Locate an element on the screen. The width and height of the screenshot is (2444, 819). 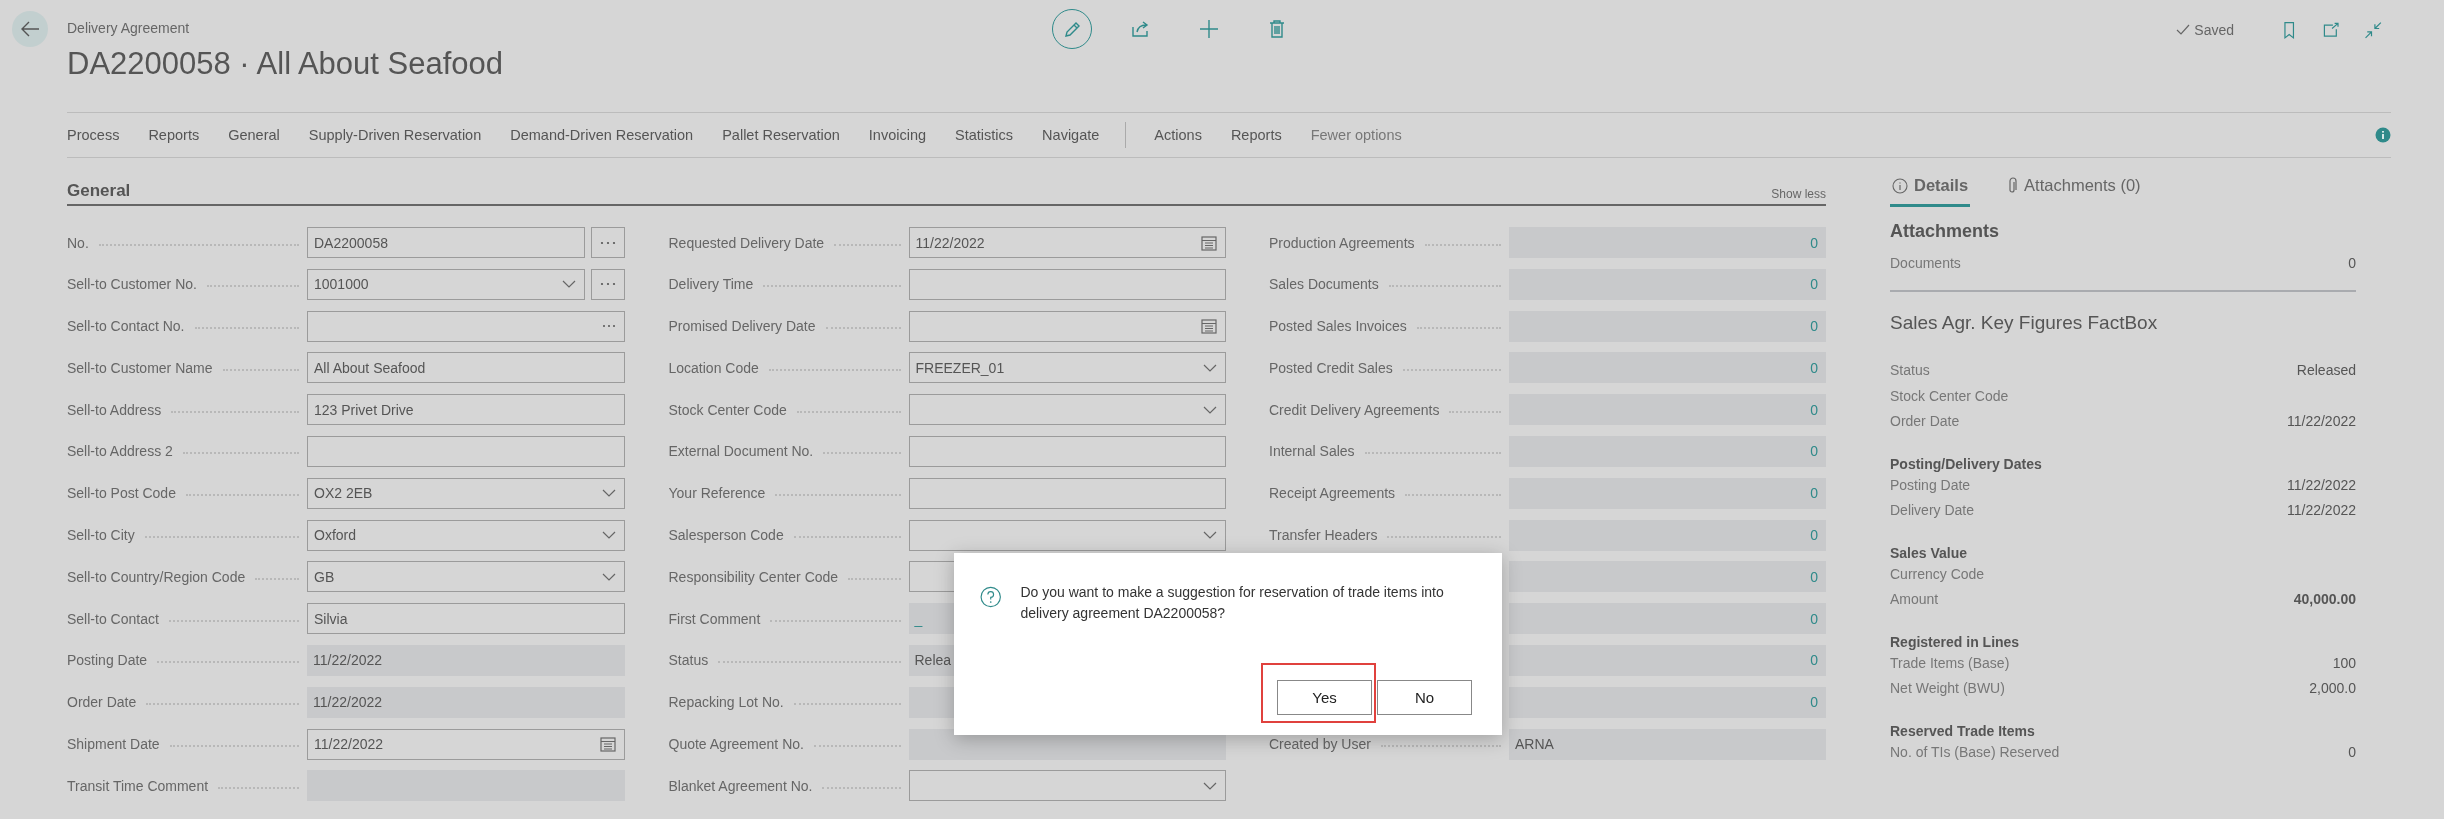
calendar-icon is located at coordinates (608, 744).